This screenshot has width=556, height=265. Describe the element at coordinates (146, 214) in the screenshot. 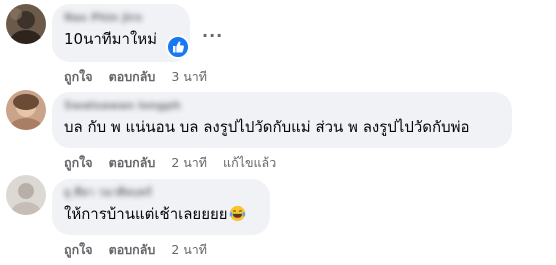

I see `comment-text-content: ให้การบ้านแต่เช้าเลยยยย` at that location.